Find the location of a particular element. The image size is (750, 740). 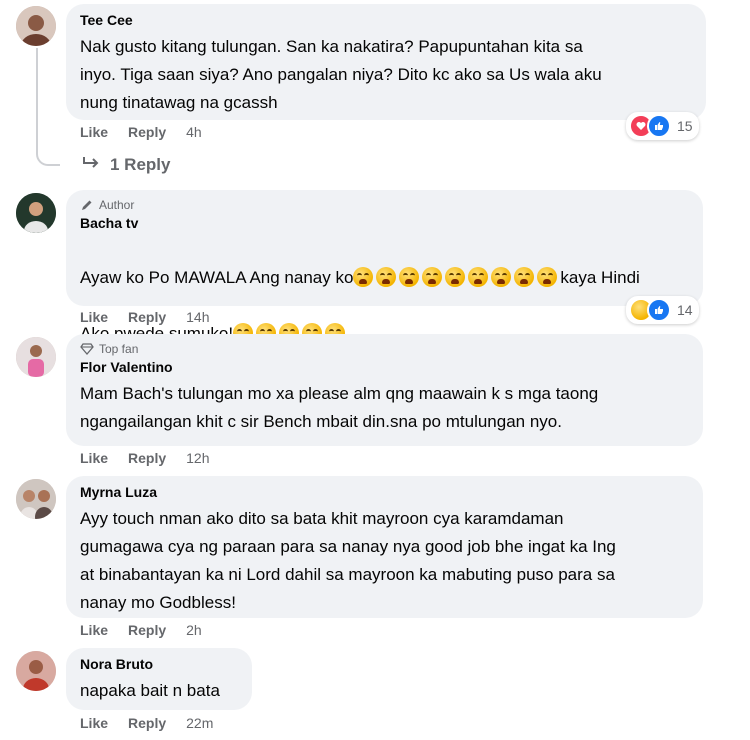

commenter-name: Nora Bruto is located at coordinates (159, 664).